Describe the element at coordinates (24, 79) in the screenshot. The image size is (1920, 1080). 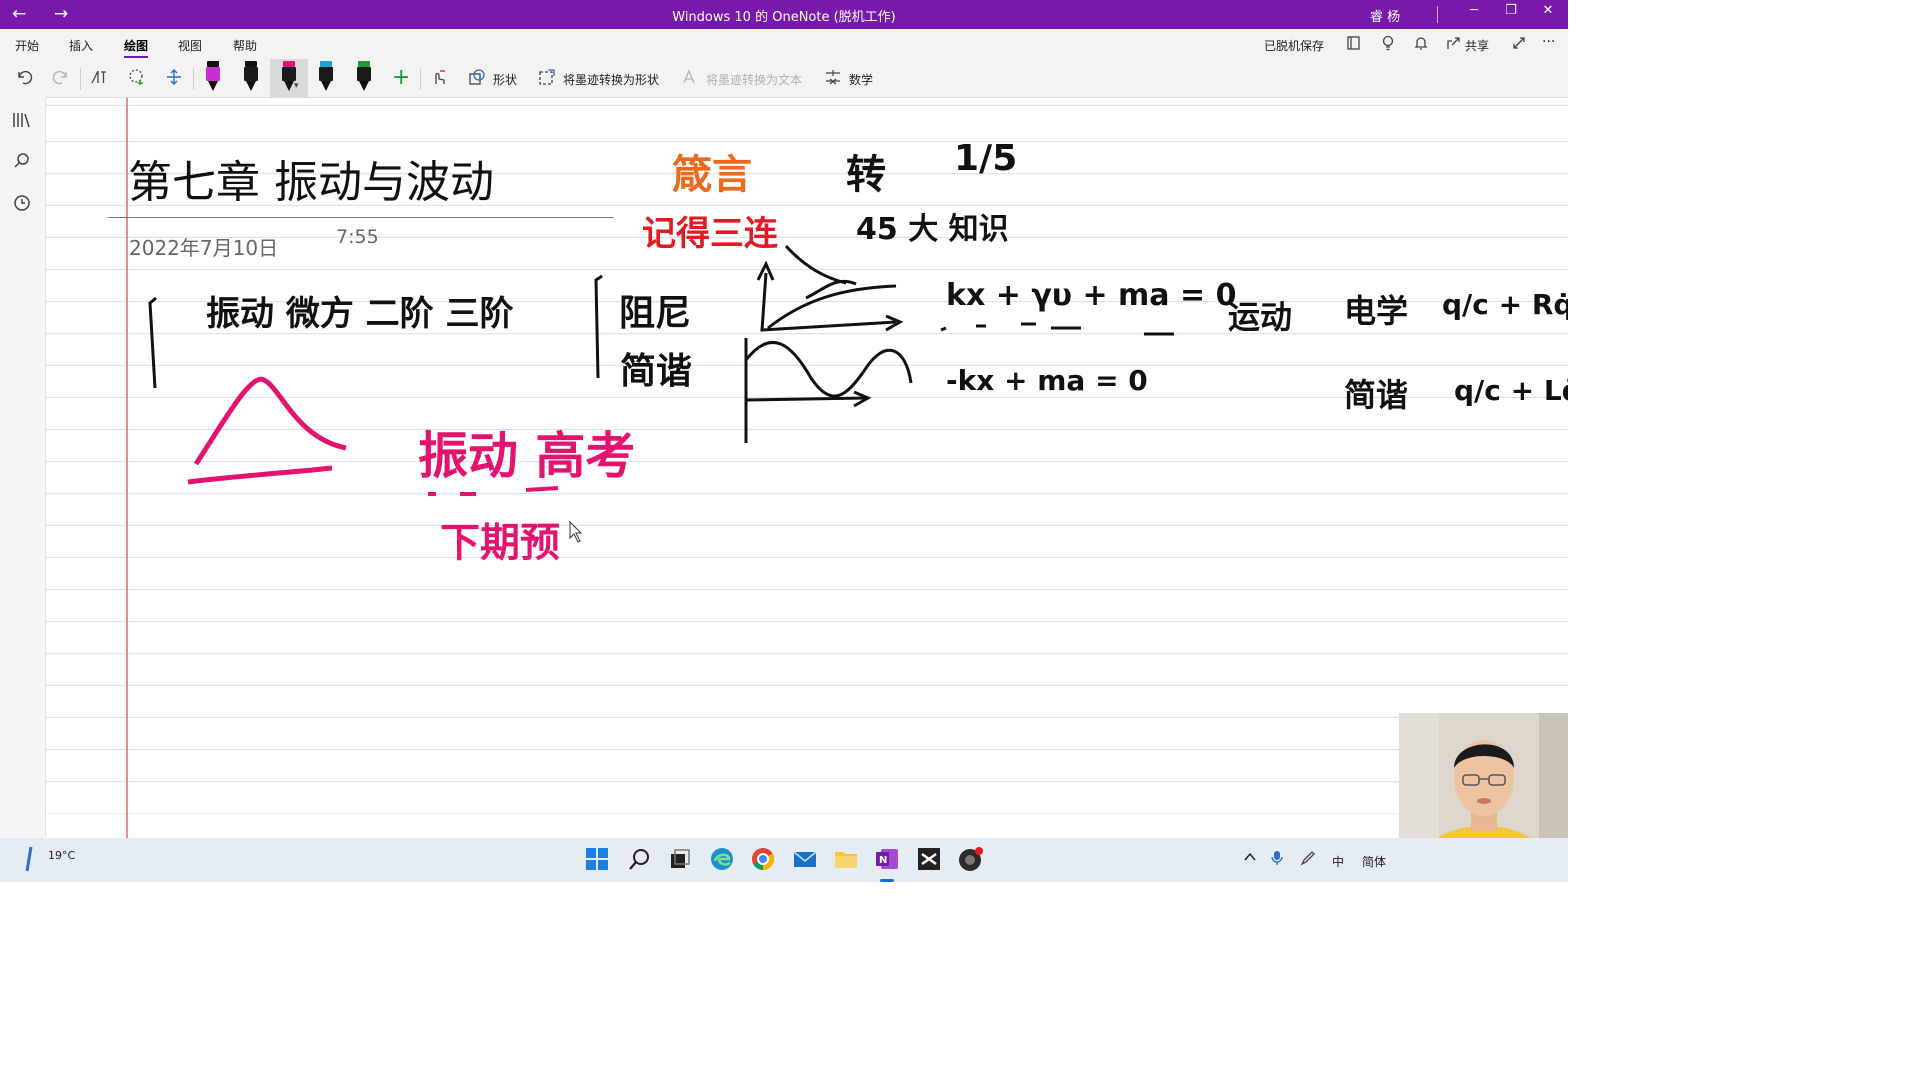
I see `undo-icon` at that location.